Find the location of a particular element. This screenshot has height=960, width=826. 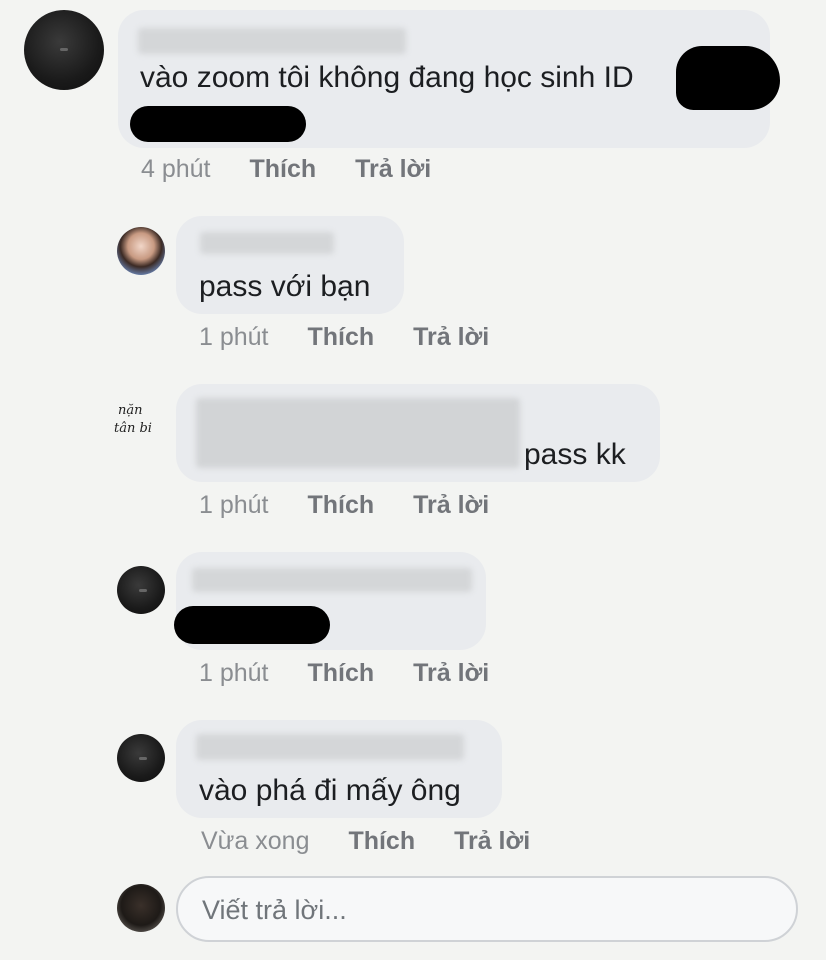

comment-meta: Vừa xong Thích Trả lời is located at coordinates (365, 841).